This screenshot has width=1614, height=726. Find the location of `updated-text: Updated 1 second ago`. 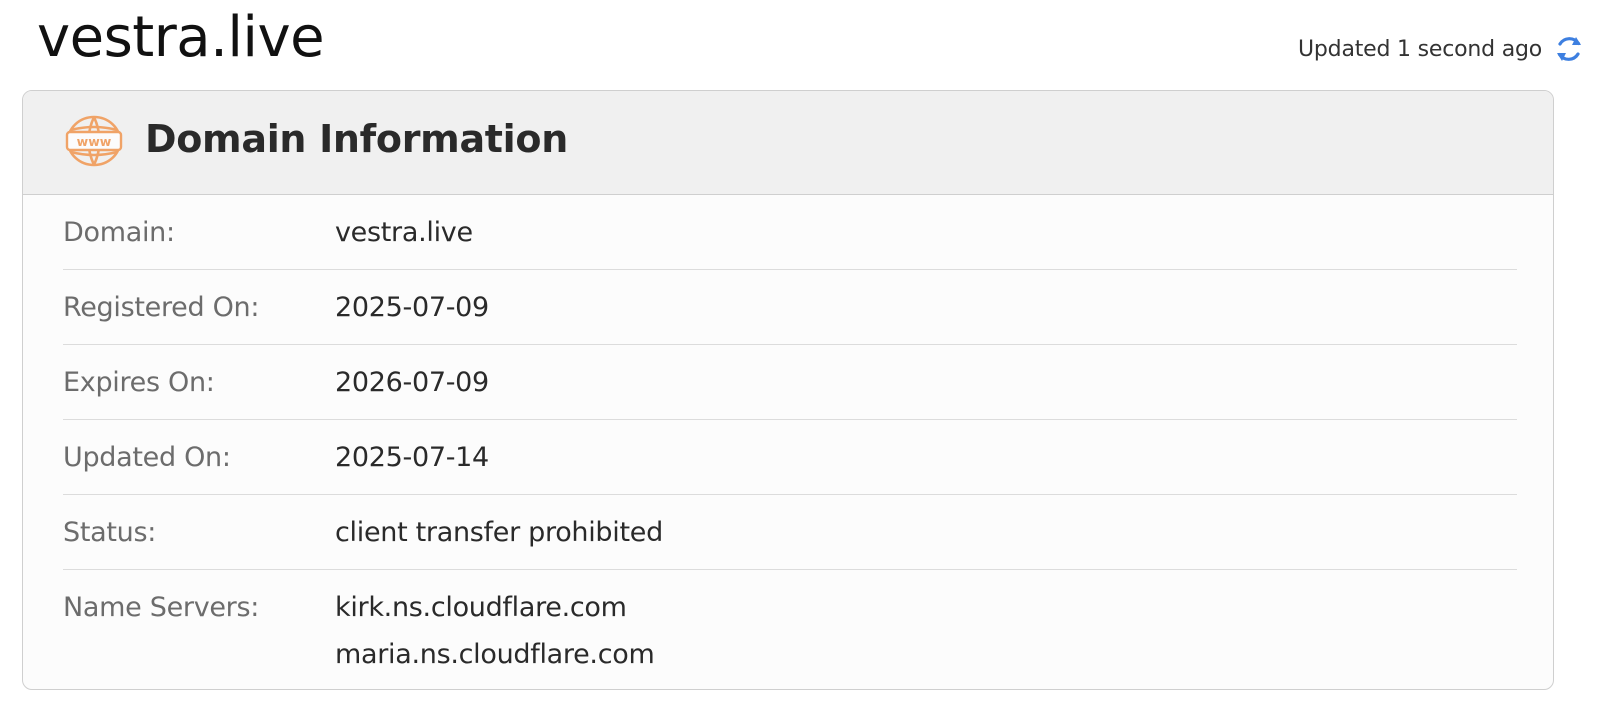

updated-text: Updated 1 second ago is located at coordinates (1420, 49).